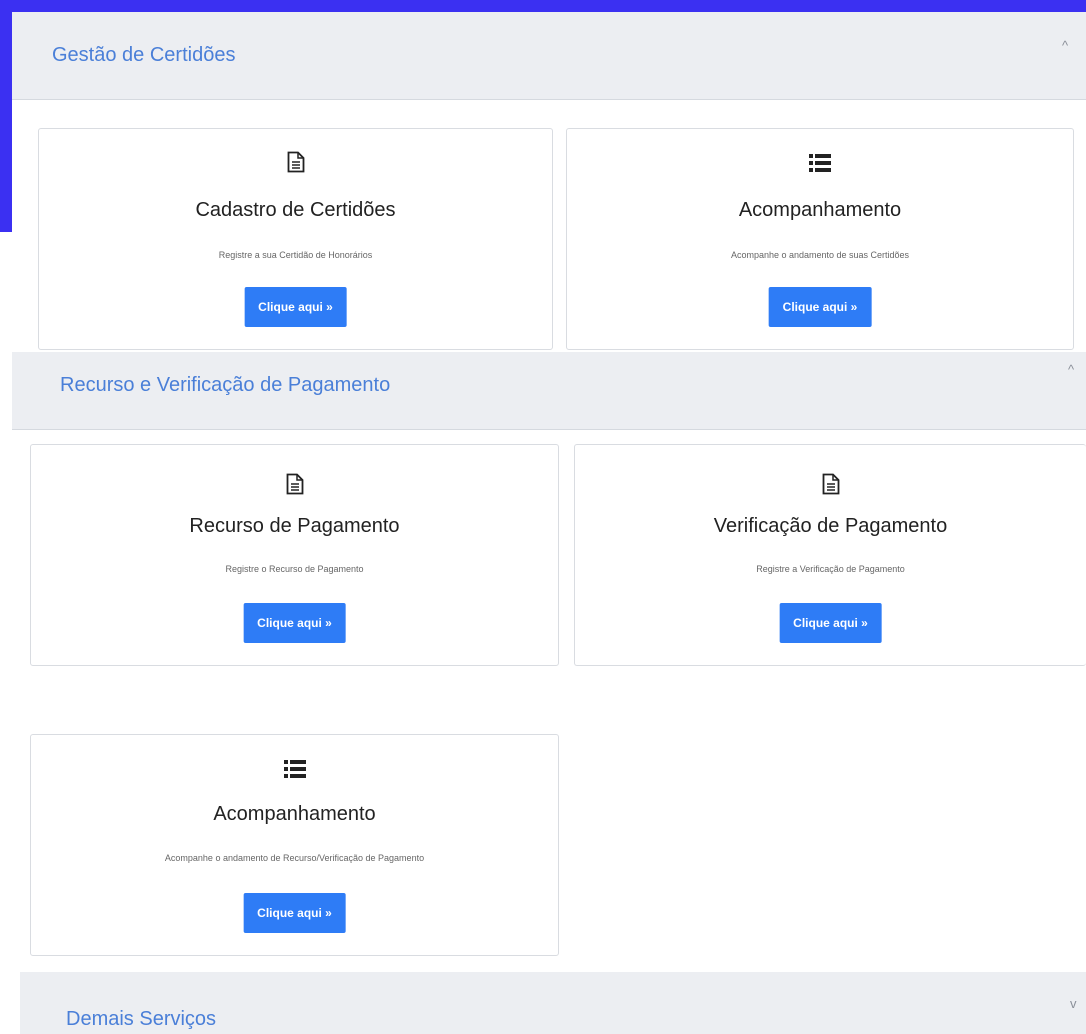  What do you see at coordinates (830, 526) in the screenshot?
I see `card-title: Verificação de Pagamento` at bounding box center [830, 526].